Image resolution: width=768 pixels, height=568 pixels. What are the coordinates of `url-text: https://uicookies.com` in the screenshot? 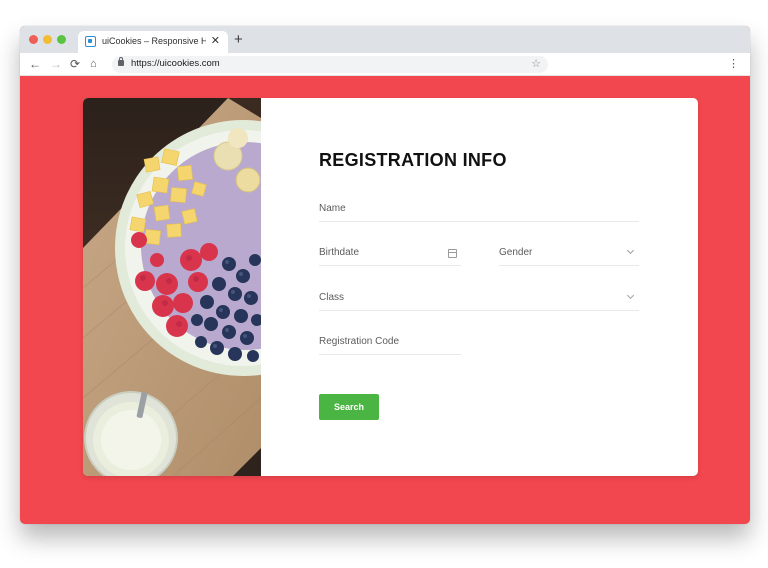 It's located at (175, 63).